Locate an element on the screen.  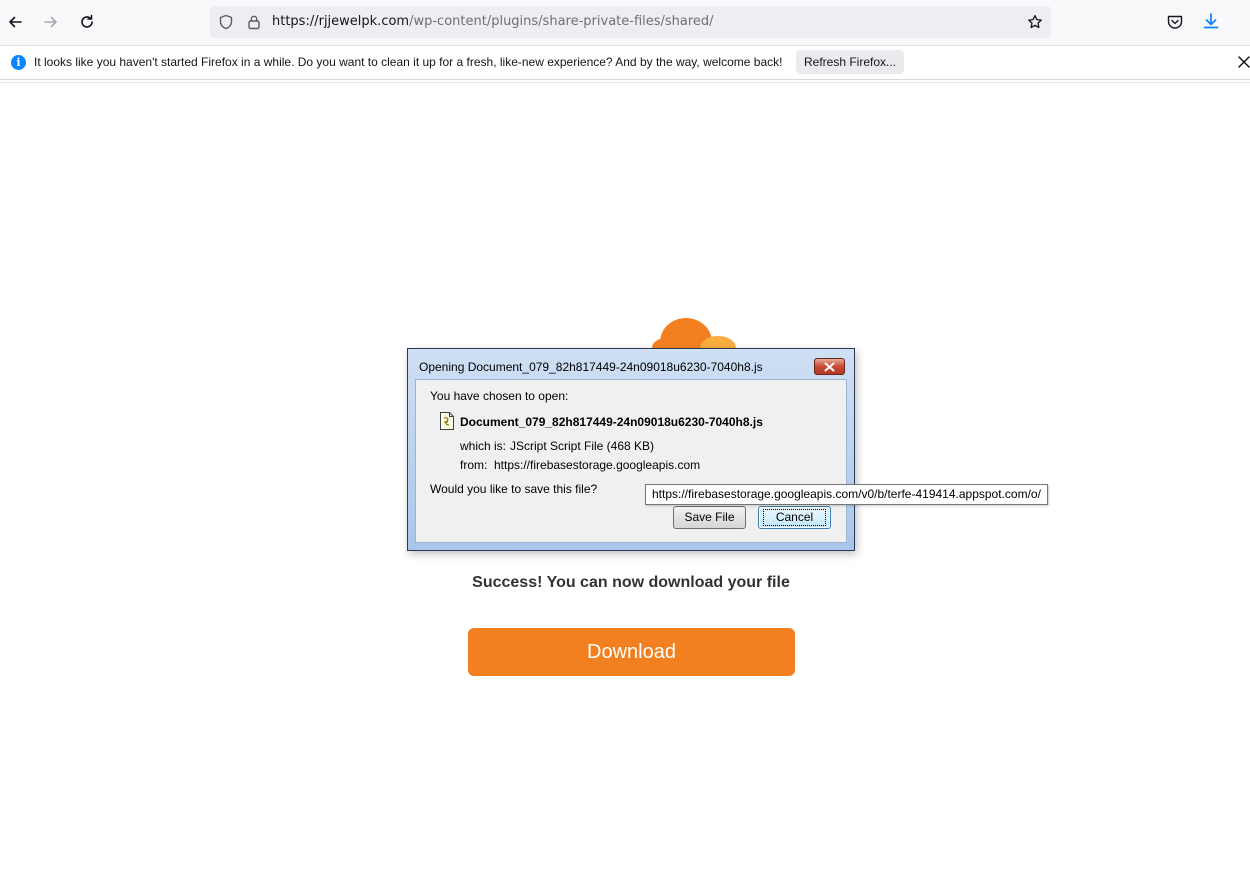
reload-button is located at coordinates (87, 22).